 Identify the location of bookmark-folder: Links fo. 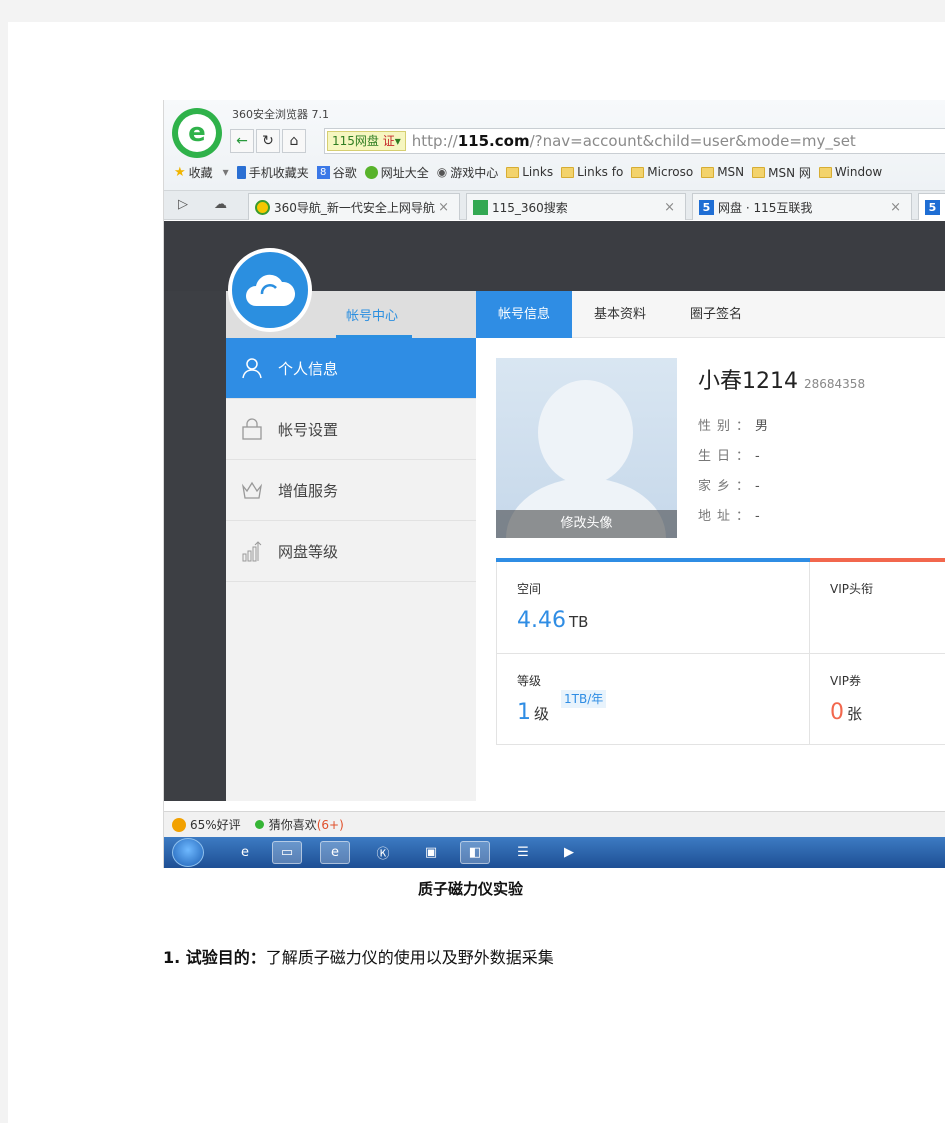
(592, 172).